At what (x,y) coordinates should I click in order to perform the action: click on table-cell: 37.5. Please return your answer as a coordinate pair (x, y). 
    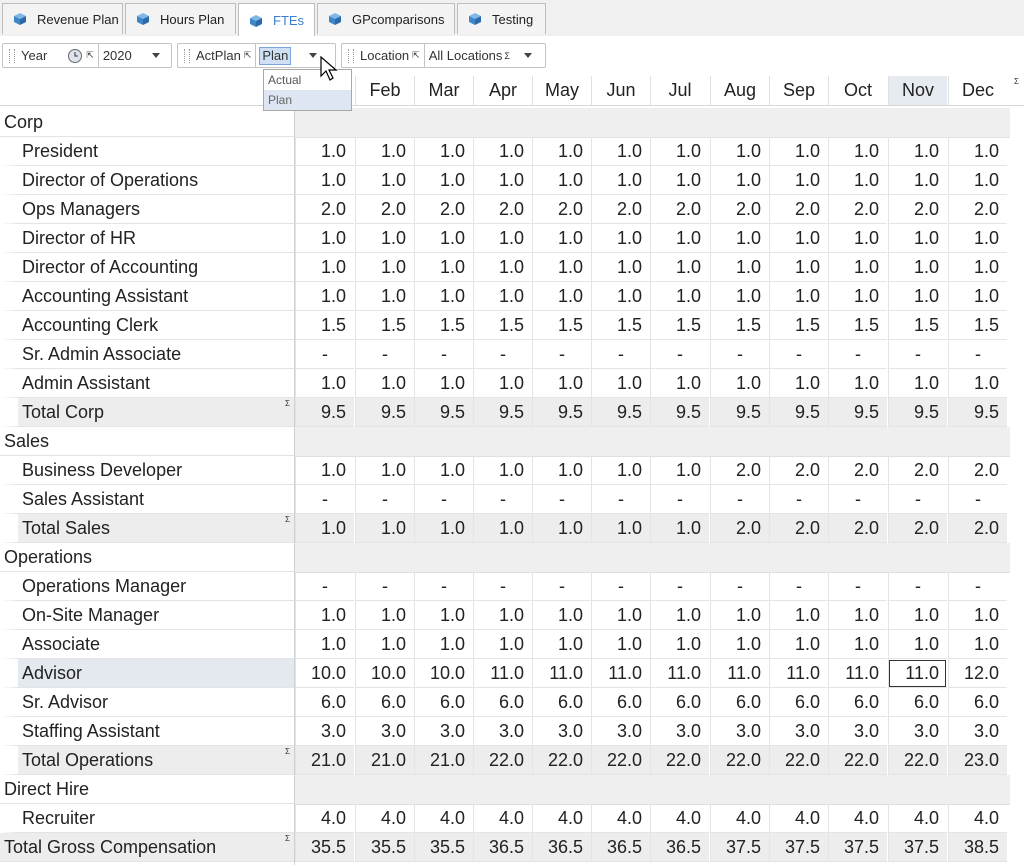
    Looking at the image, I should click on (798, 847).